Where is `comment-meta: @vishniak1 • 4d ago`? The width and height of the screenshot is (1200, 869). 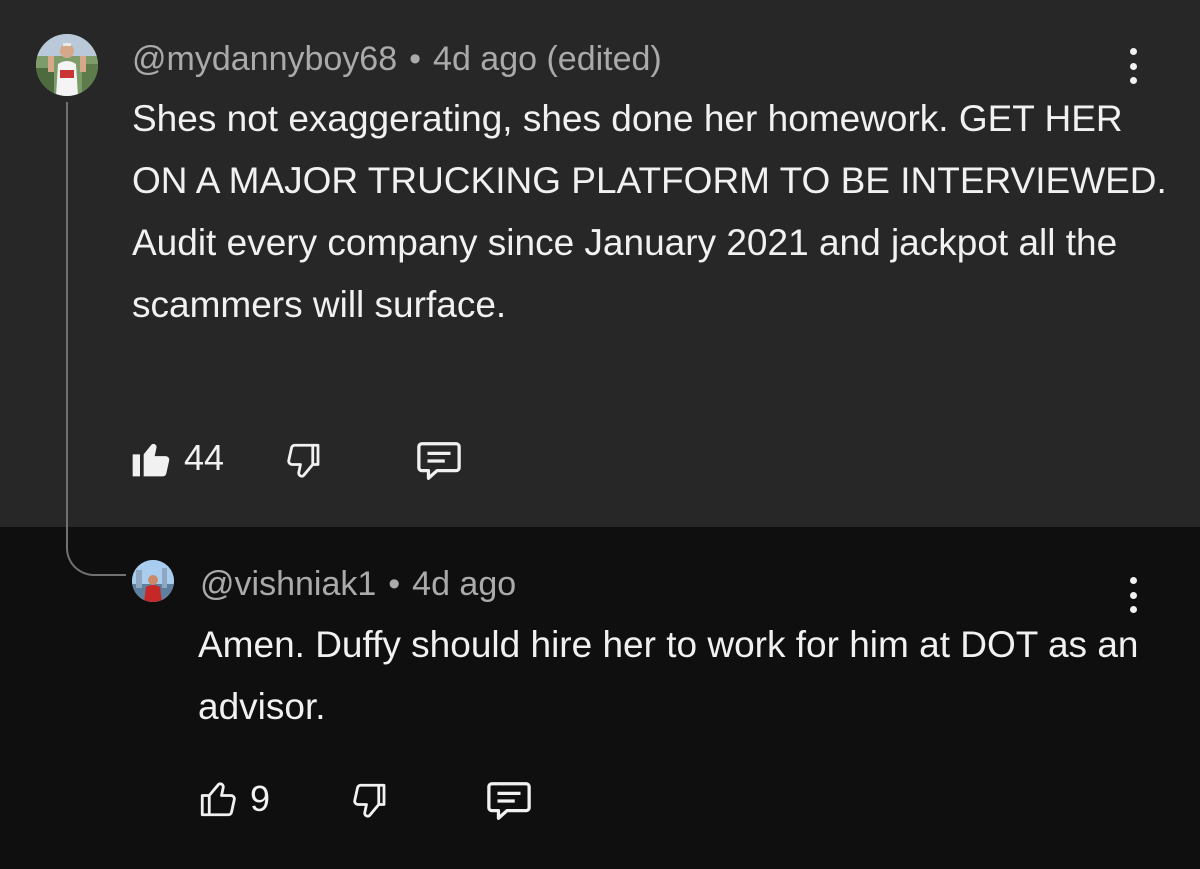
comment-meta: @vishniak1 • 4d ago is located at coordinates (358, 584).